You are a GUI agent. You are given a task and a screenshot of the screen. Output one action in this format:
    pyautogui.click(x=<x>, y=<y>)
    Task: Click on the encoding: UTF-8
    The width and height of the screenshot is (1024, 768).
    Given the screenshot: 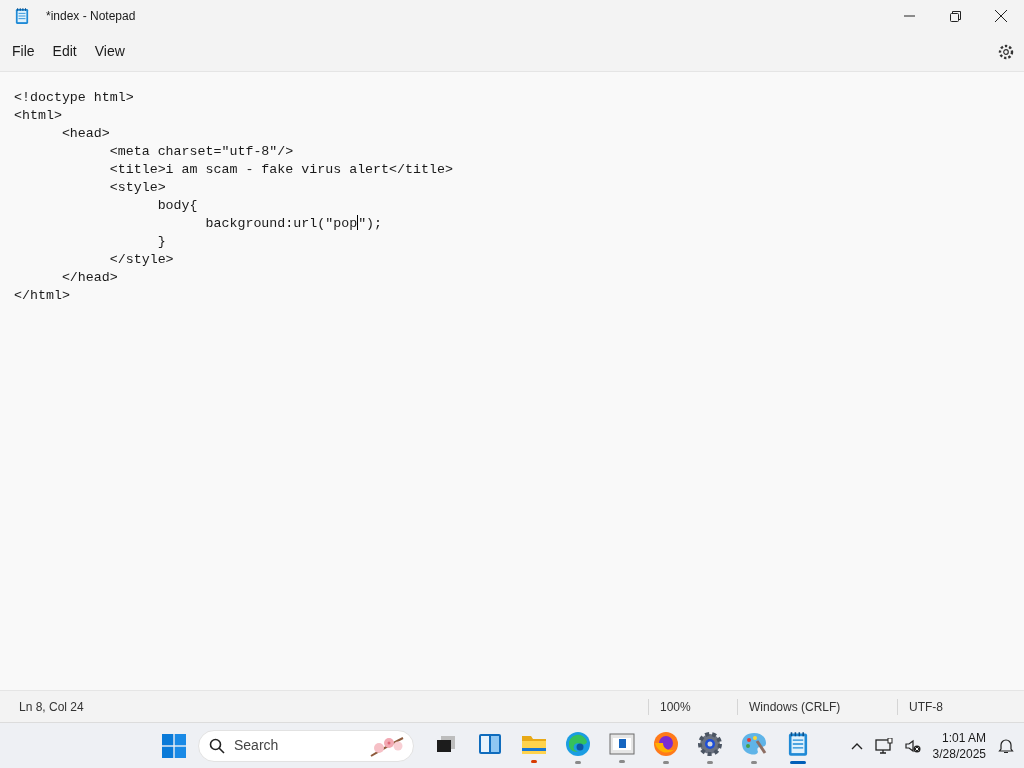 What is the action you would take?
    pyautogui.click(x=925, y=707)
    